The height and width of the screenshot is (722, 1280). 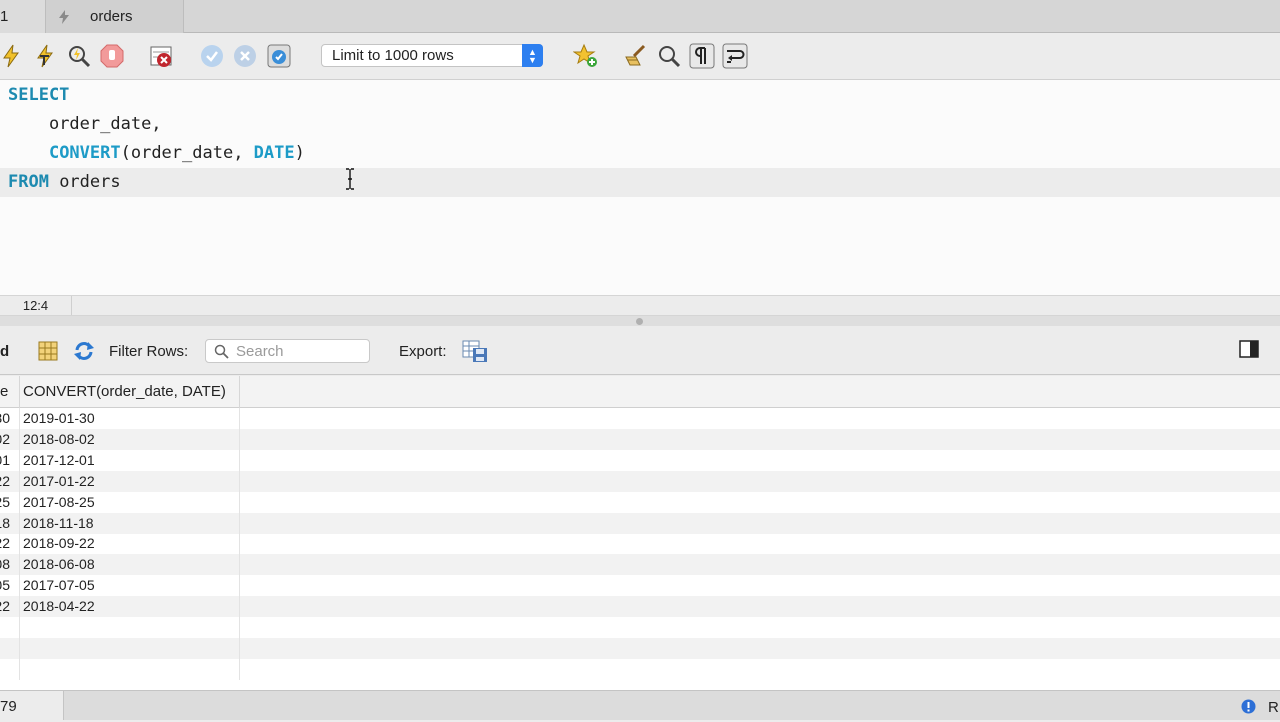 I want to click on table-row: 08 2018-06-08, so click(x=640, y=565).